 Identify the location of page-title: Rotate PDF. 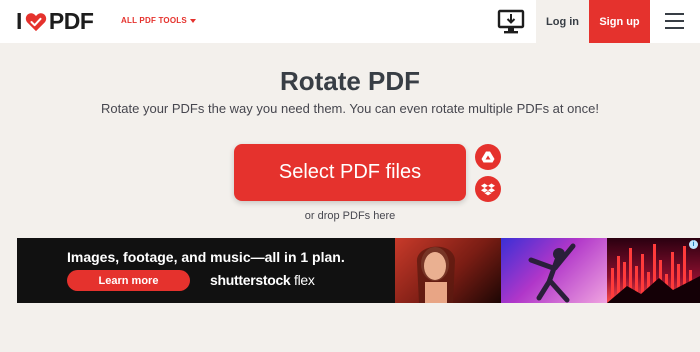
(350, 81).